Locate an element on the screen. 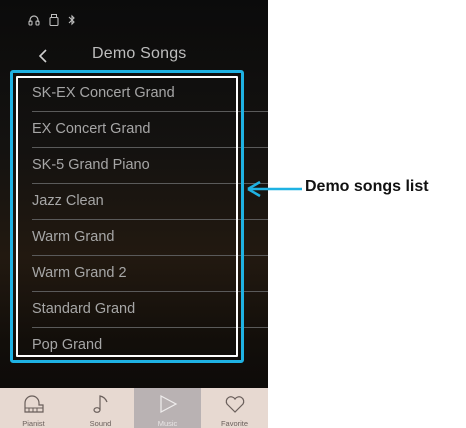 The height and width of the screenshot is (428, 466). tab-label: Favorite is located at coordinates (234, 423).